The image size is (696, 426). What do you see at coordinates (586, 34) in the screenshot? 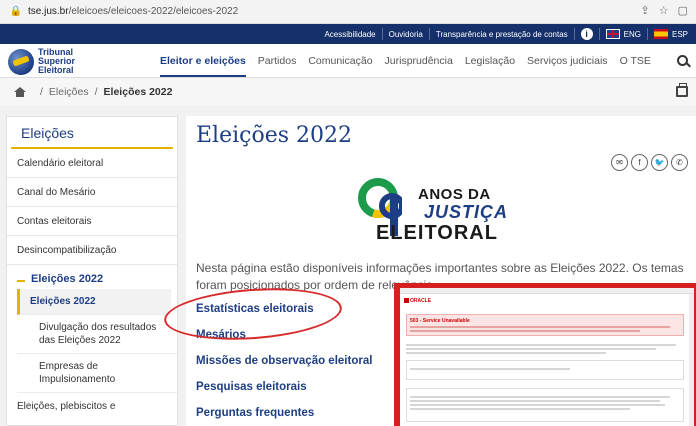
I see `info-icon: i` at bounding box center [586, 34].